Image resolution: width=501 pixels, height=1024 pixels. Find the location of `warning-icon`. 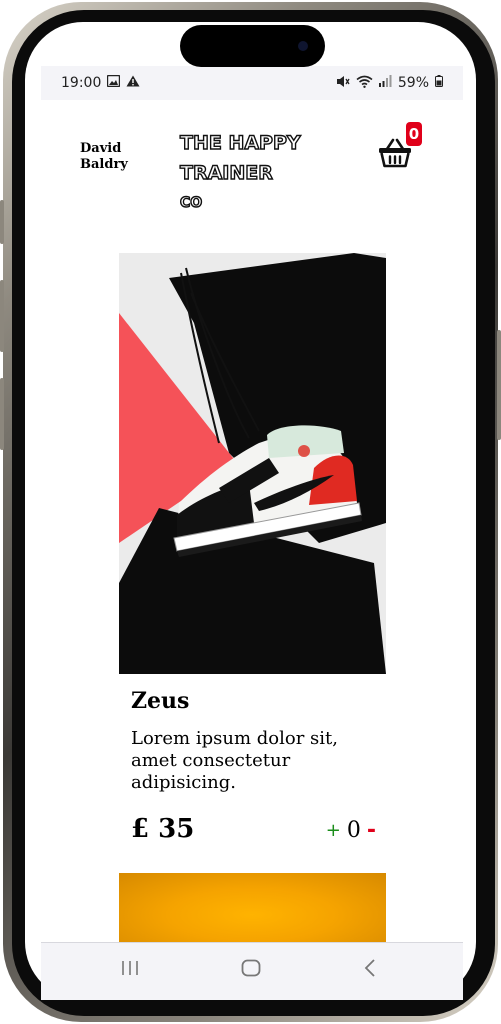

warning-icon is located at coordinates (133, 83).